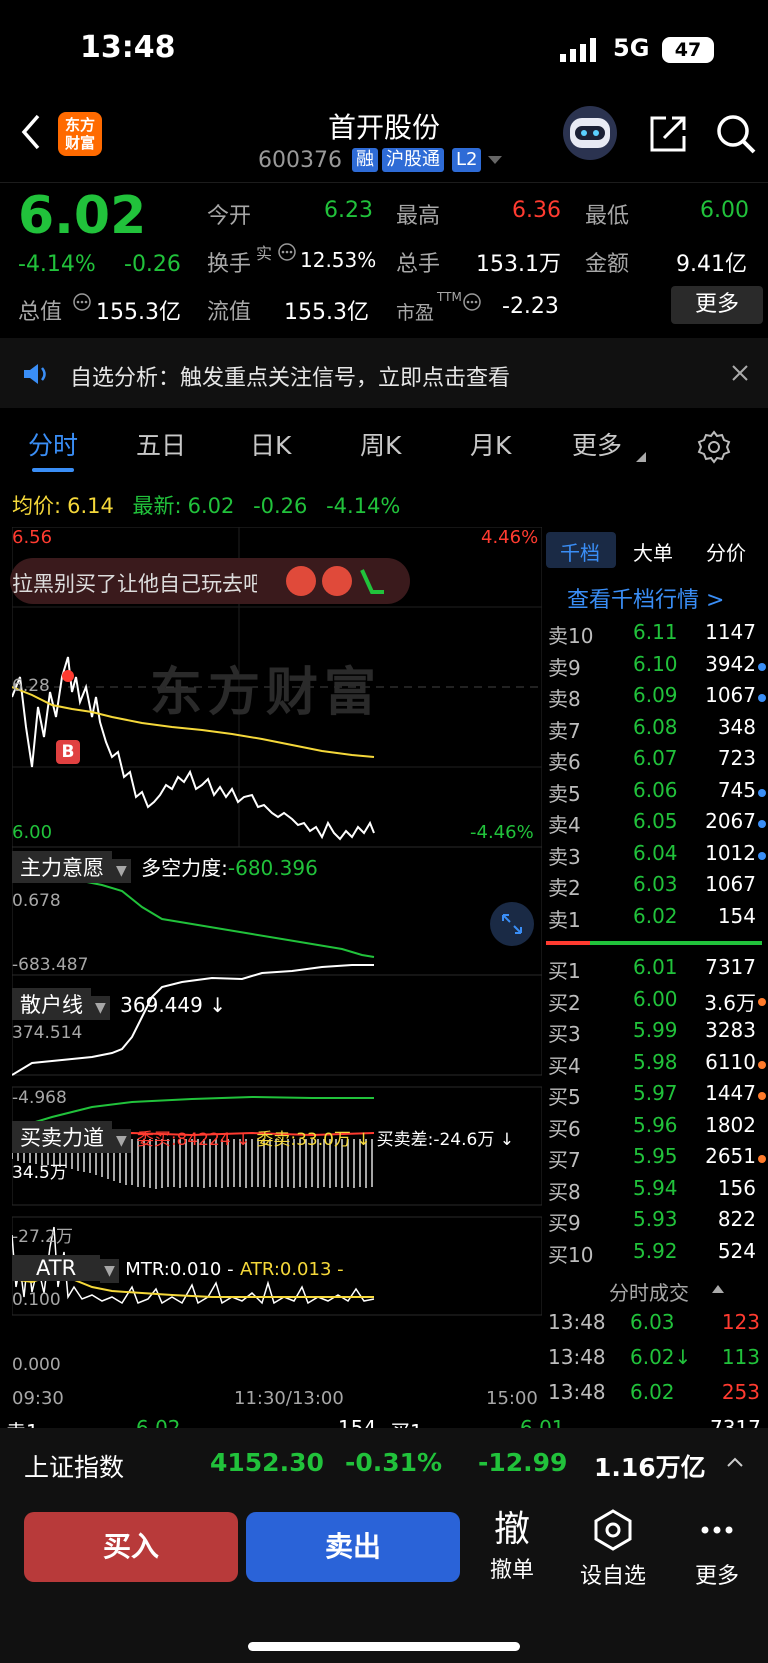 The image size is (768, 1663). Describe the element at coordinates (263, 1137) in the screenshot. I see `panel3-header: 买卖力道 ▼ 委买:84224 ↓ 委卖:33.0万 ↓ 买卖差:-24.6万 ↓` at that location.